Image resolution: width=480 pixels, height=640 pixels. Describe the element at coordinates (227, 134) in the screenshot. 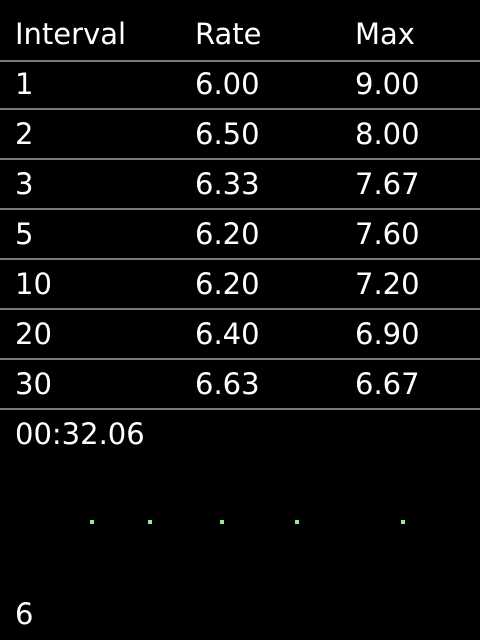

I see `rate-cell: 6.50` at that location.